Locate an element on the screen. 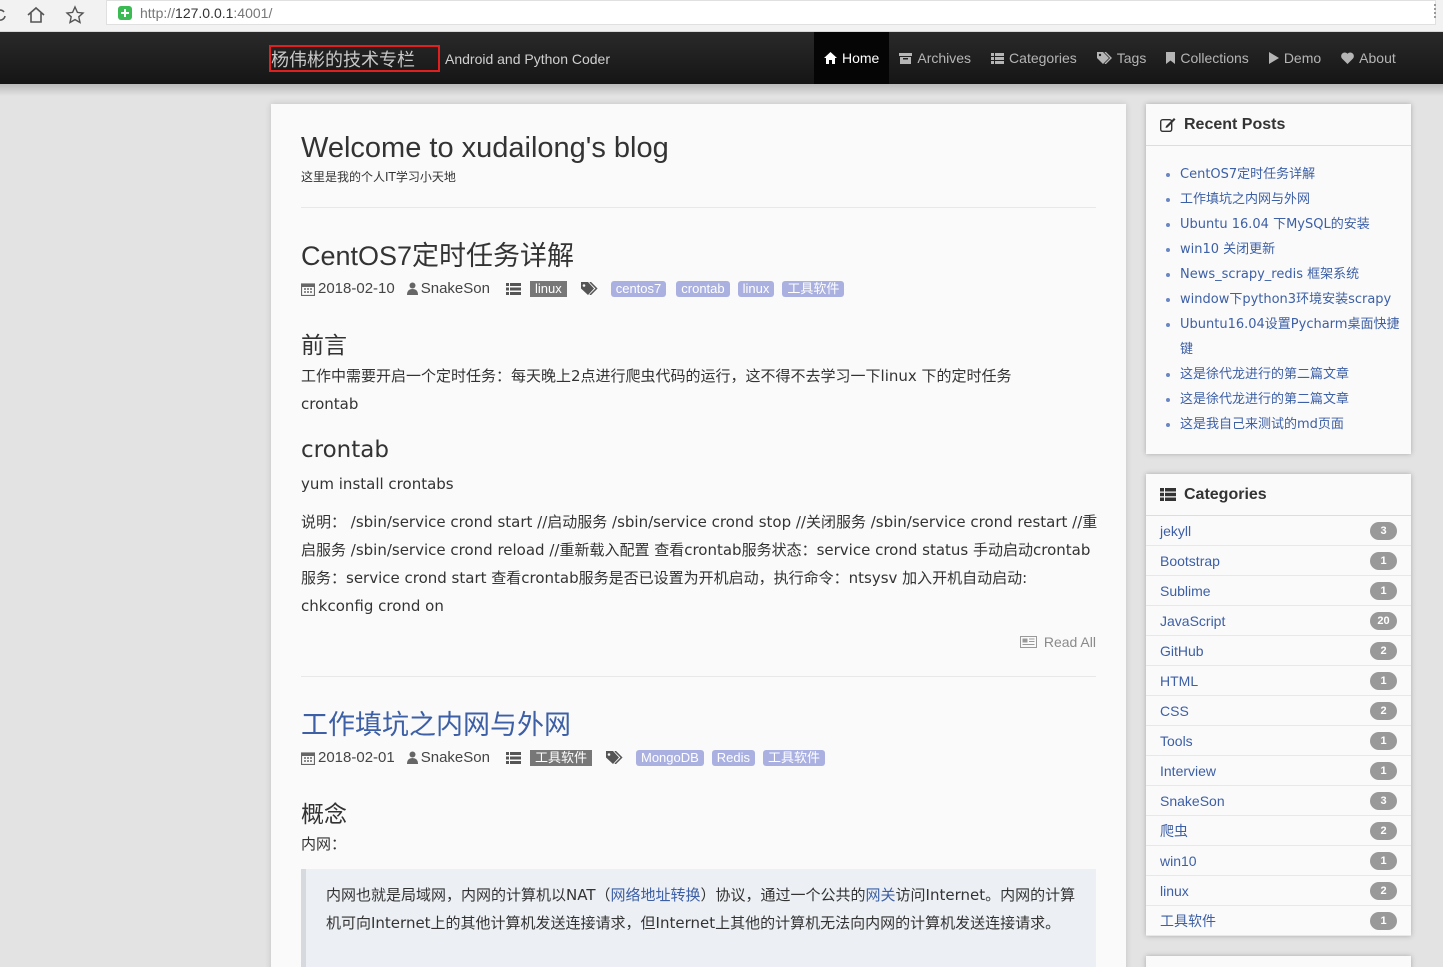 This screenshot has width=1443, height=967. bookmark-icon is located at coordinates (1171, 58).